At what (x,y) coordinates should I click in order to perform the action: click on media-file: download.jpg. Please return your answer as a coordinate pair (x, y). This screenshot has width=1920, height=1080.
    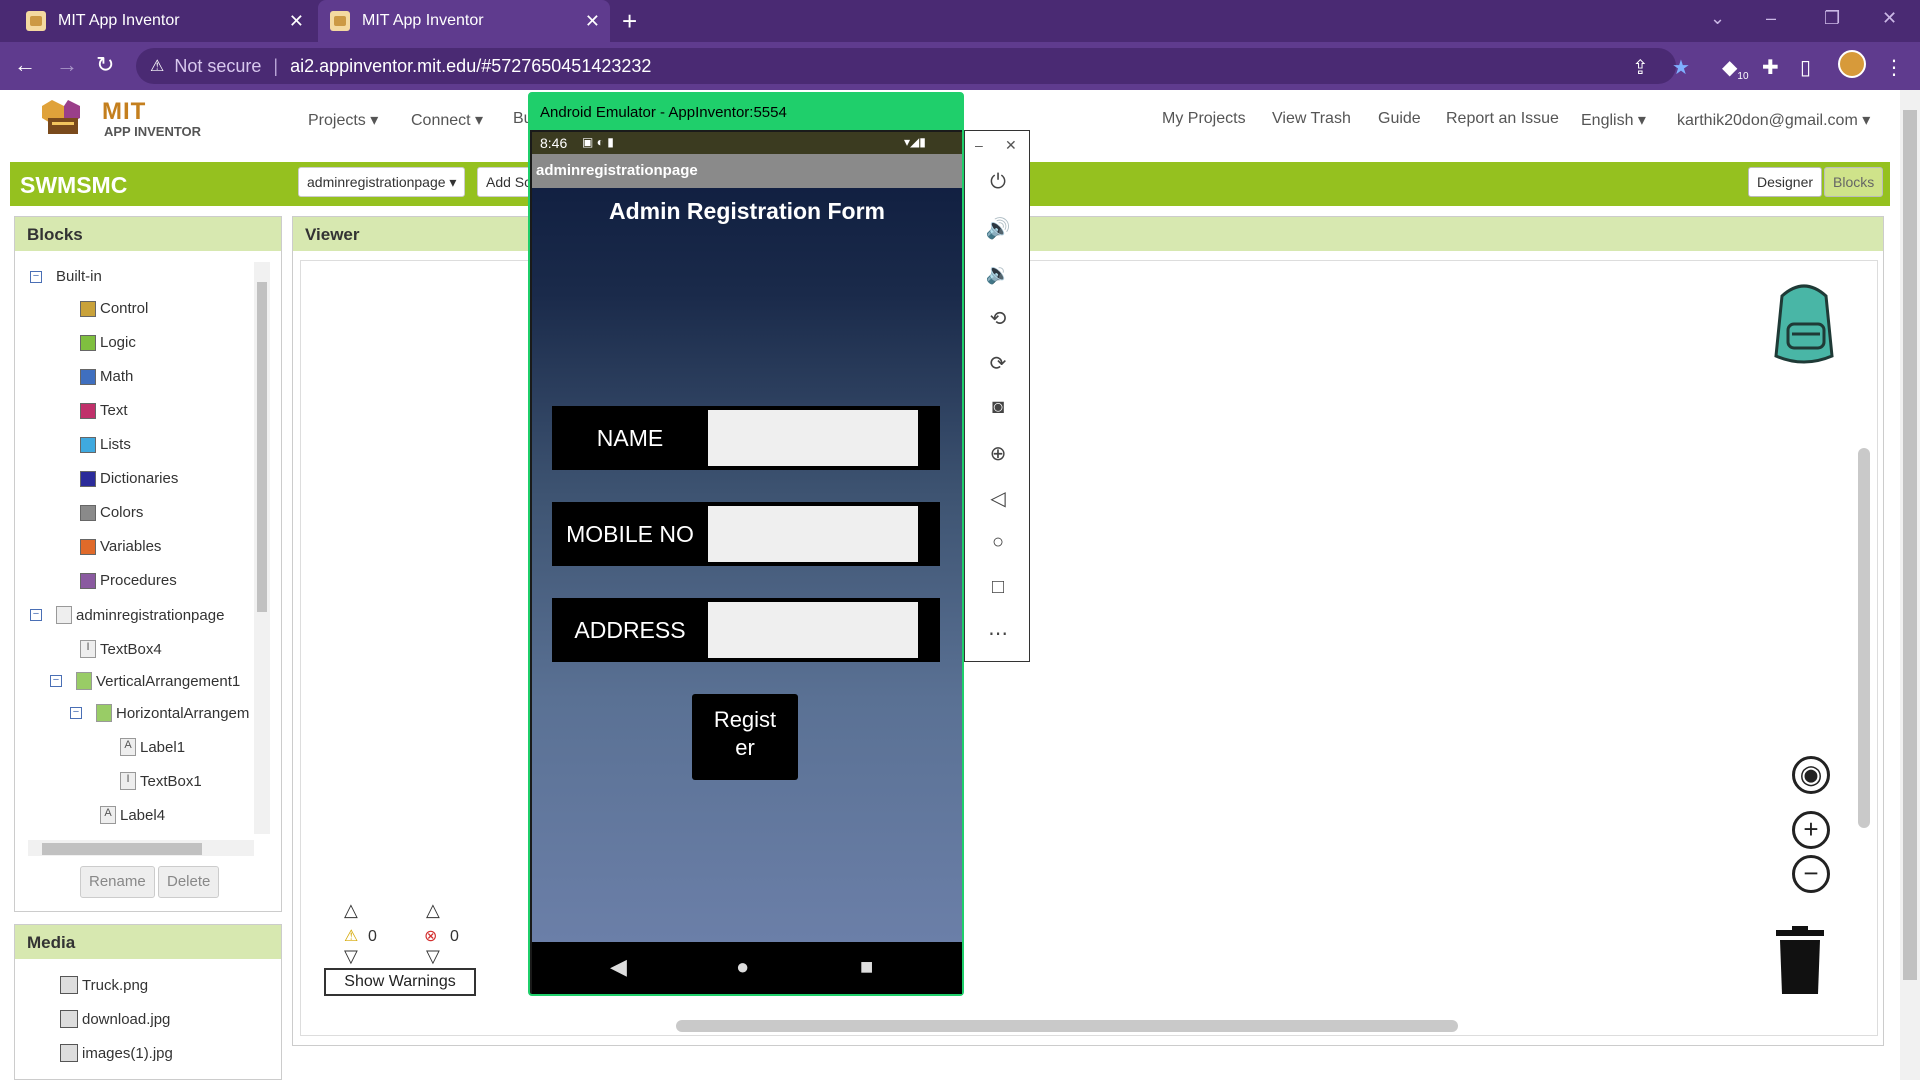
    Looking at the image, I should click on (115, 1019).